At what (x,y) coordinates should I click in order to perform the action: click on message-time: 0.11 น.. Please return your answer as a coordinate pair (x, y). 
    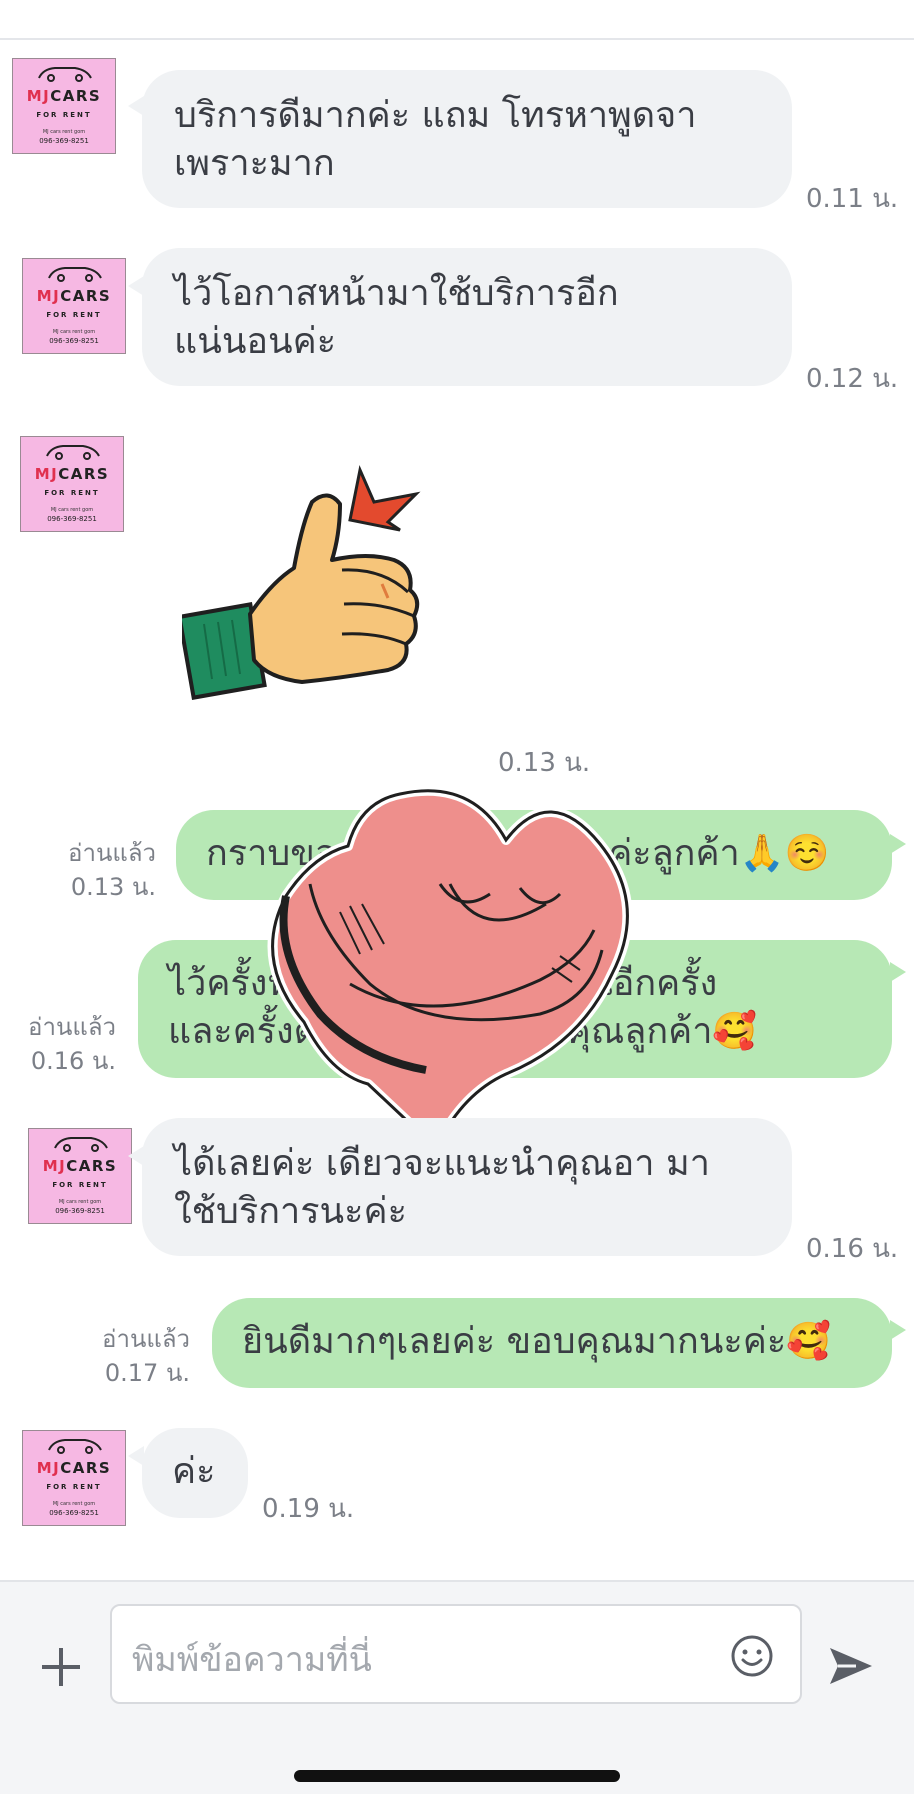
    Looking at the image, I should click on (852, 199).